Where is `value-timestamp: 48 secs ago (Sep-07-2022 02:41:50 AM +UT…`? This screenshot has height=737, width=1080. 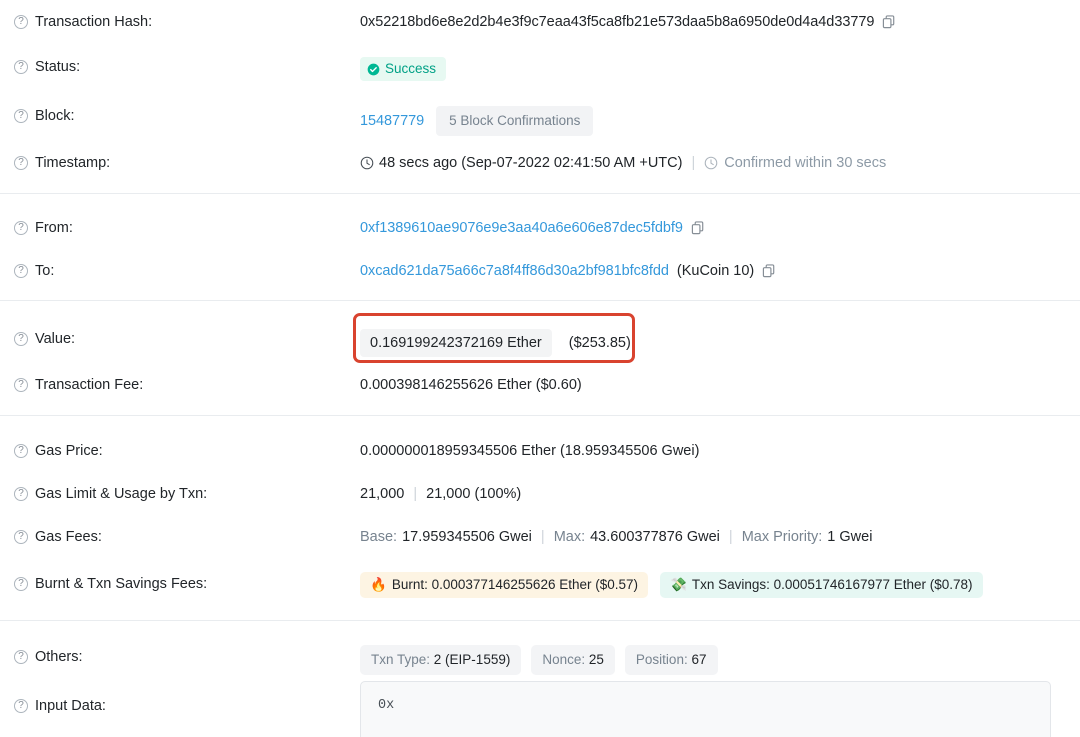 value-timestamp: 48 secs ago (Sep-07-2022 02:41:50 AM +UT… is located at coordinates (713, 163).